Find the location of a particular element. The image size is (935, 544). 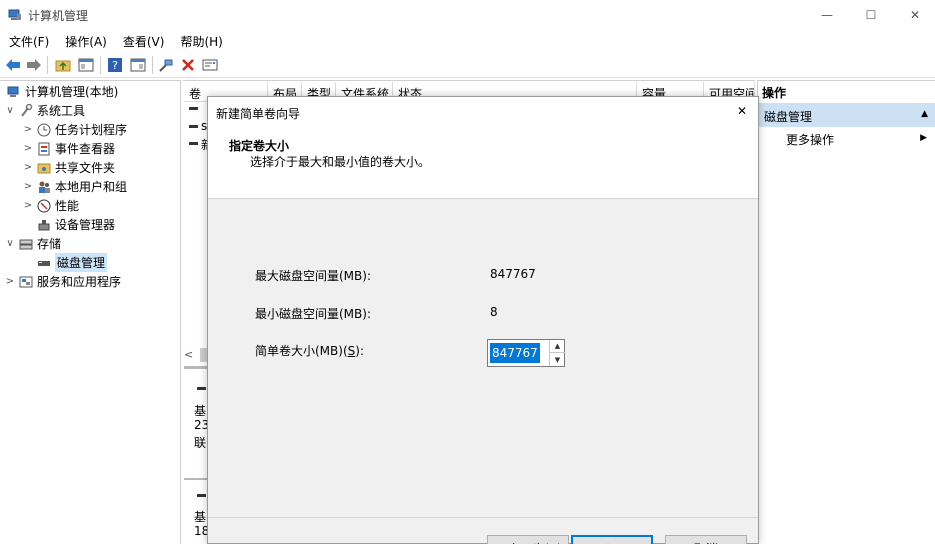

system-tools-icon is located at coordinates (26, 111).